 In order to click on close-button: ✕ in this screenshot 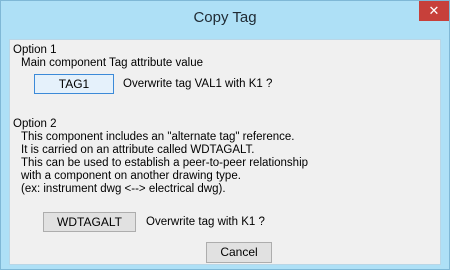, I will do `click(434, 11)`.